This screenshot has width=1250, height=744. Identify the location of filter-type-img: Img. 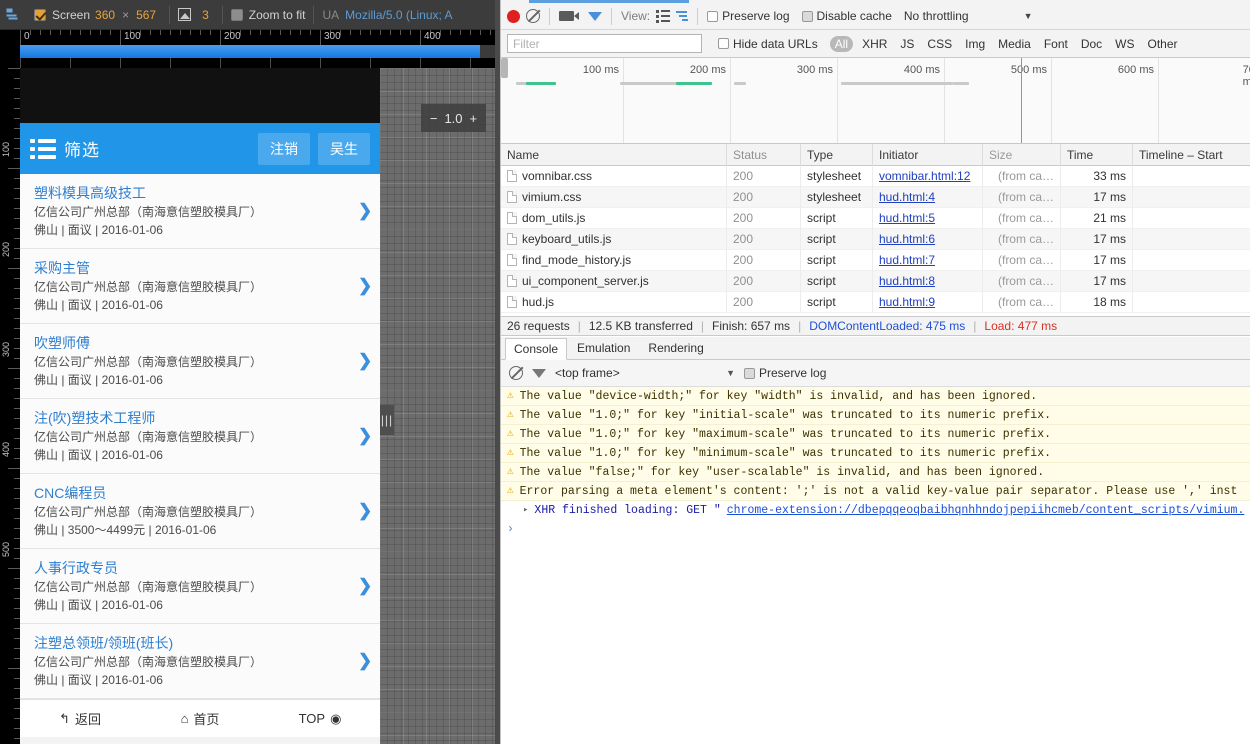
(975, 44).